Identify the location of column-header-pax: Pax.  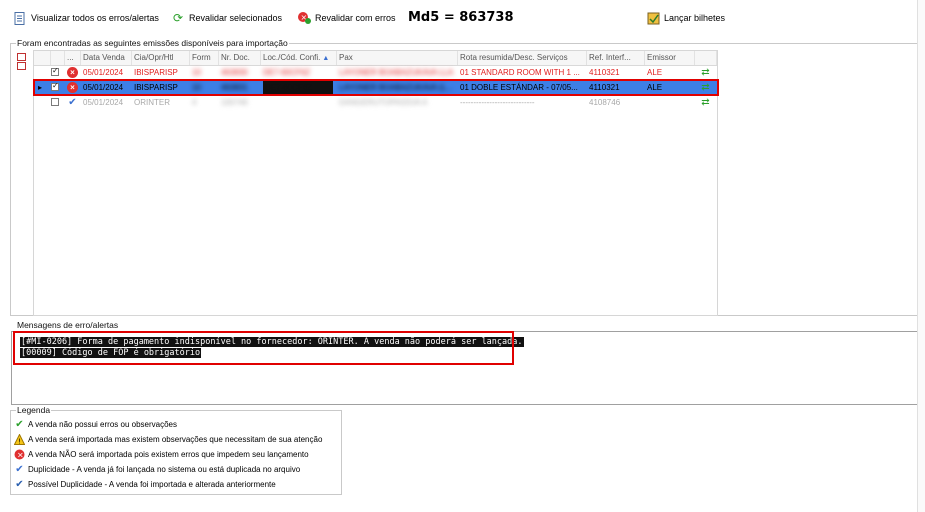
(397, 58).